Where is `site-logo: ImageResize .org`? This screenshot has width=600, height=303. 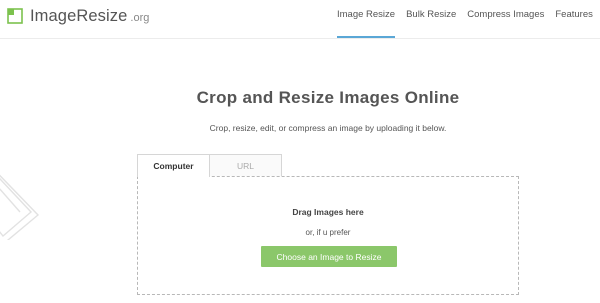
site-logo: ImageResize .org is located at coordinates (78, 16).